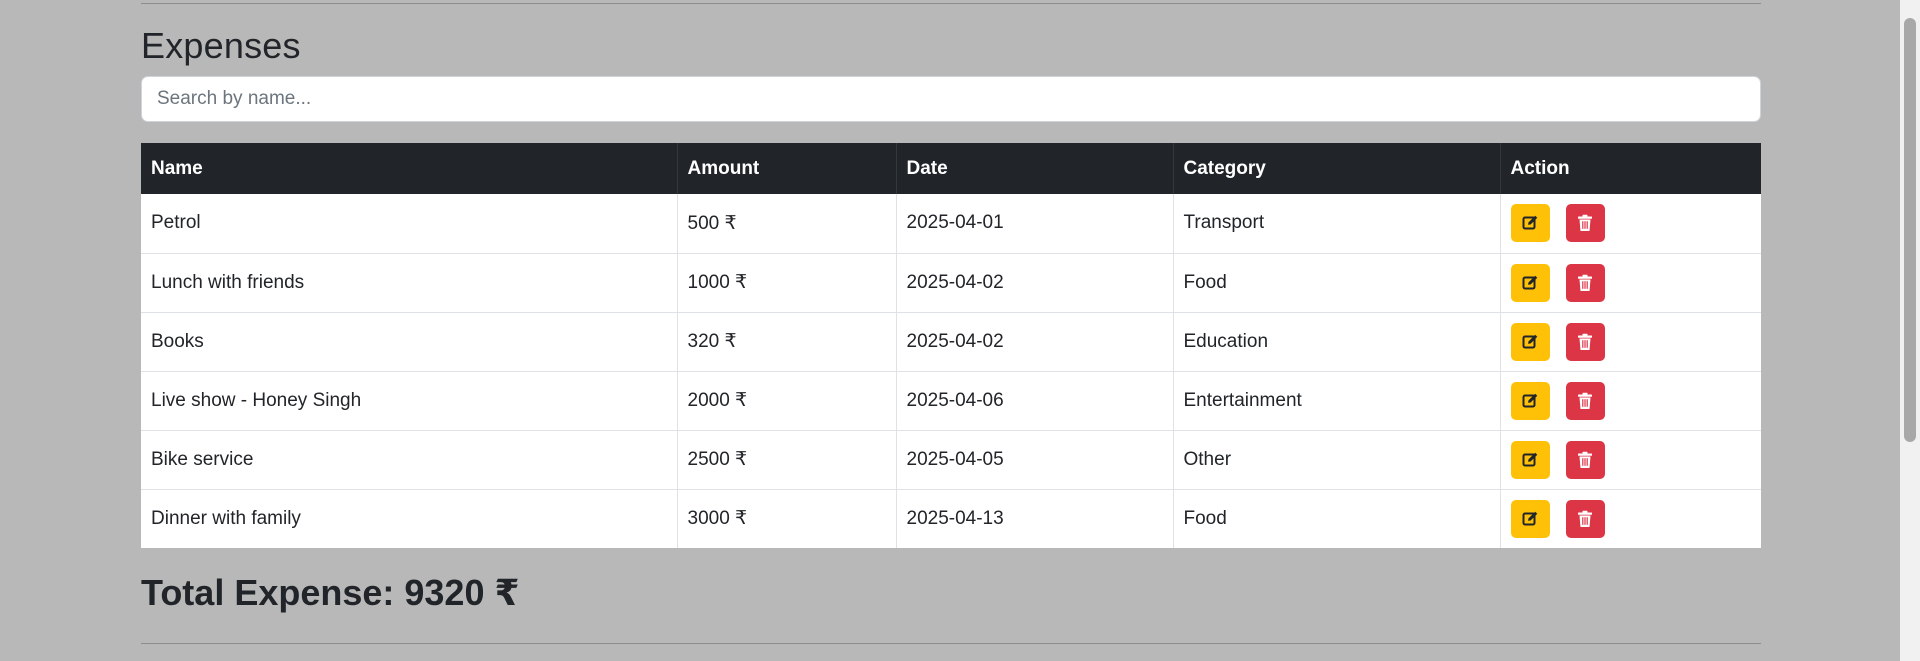 This screenshot has width=1920, height=661. I want to click on expense-date-cell: 2025-04-05, so click(1035, 460).